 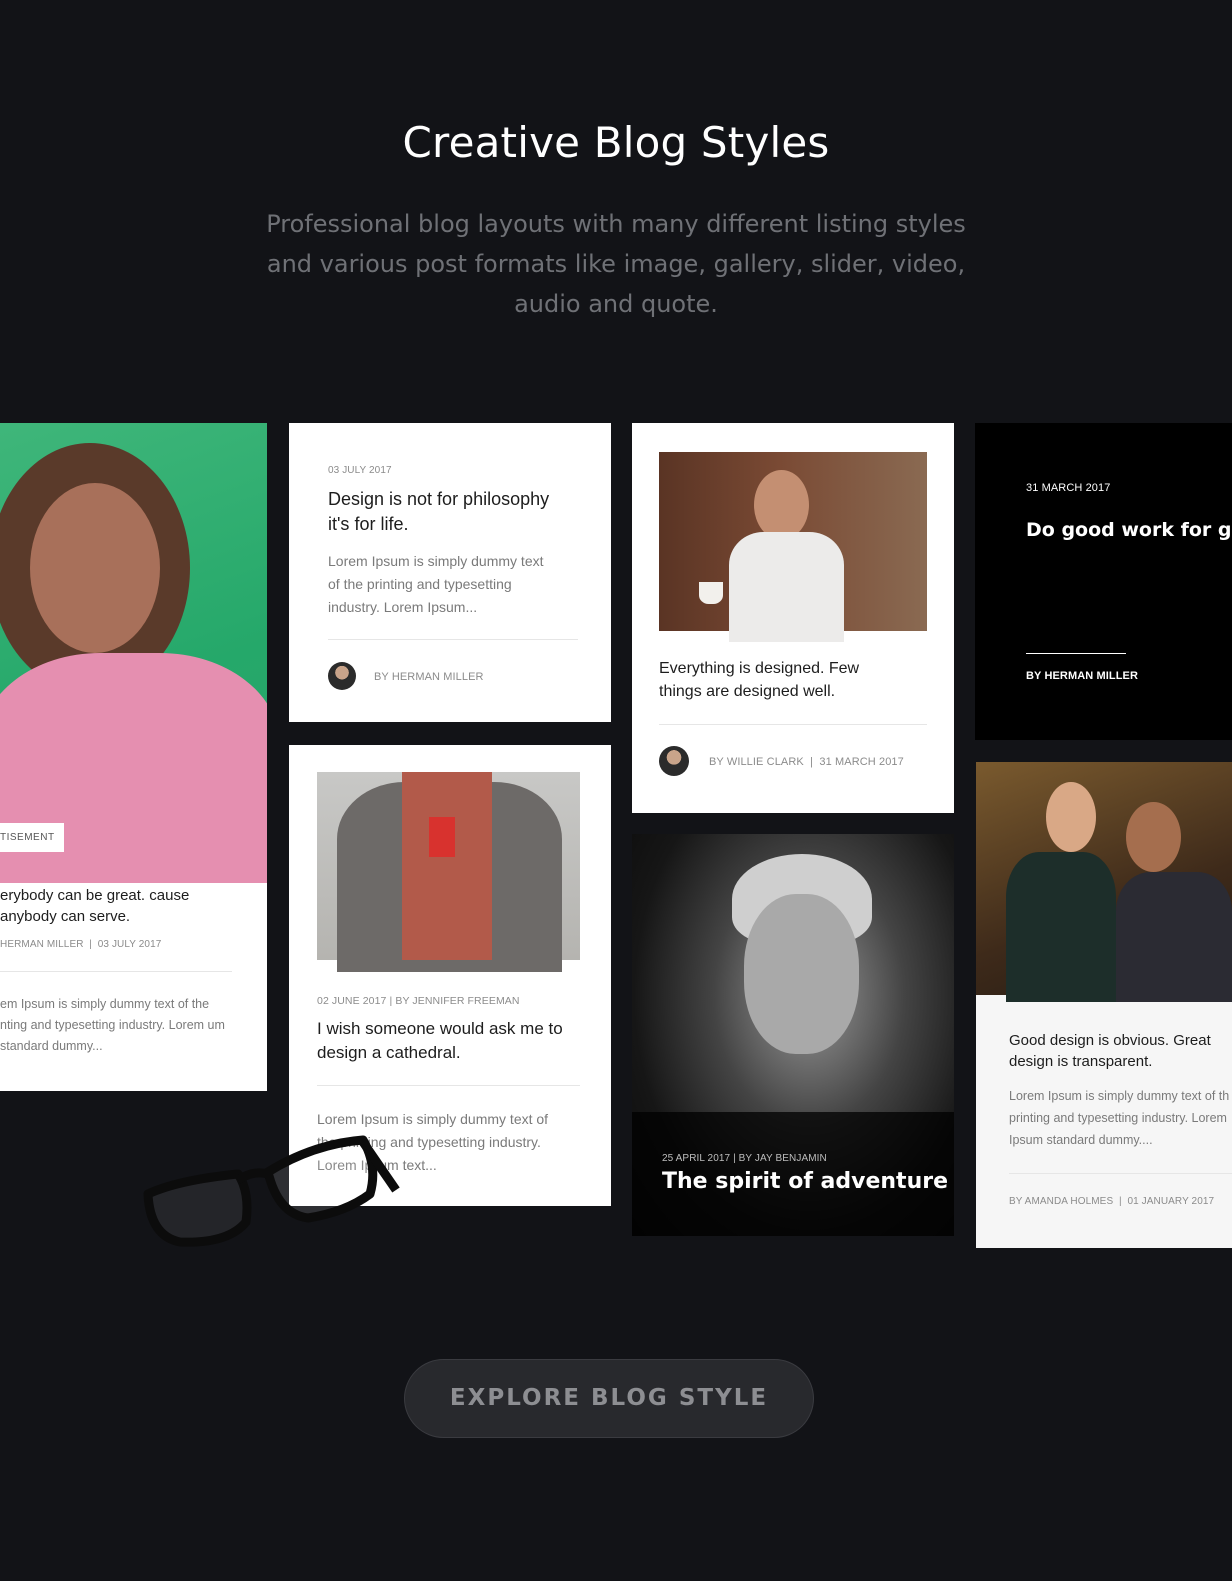 I want to click on post-meta: HERMAN MILLER | 03 JULY 2017, so click(x=81, y=944).